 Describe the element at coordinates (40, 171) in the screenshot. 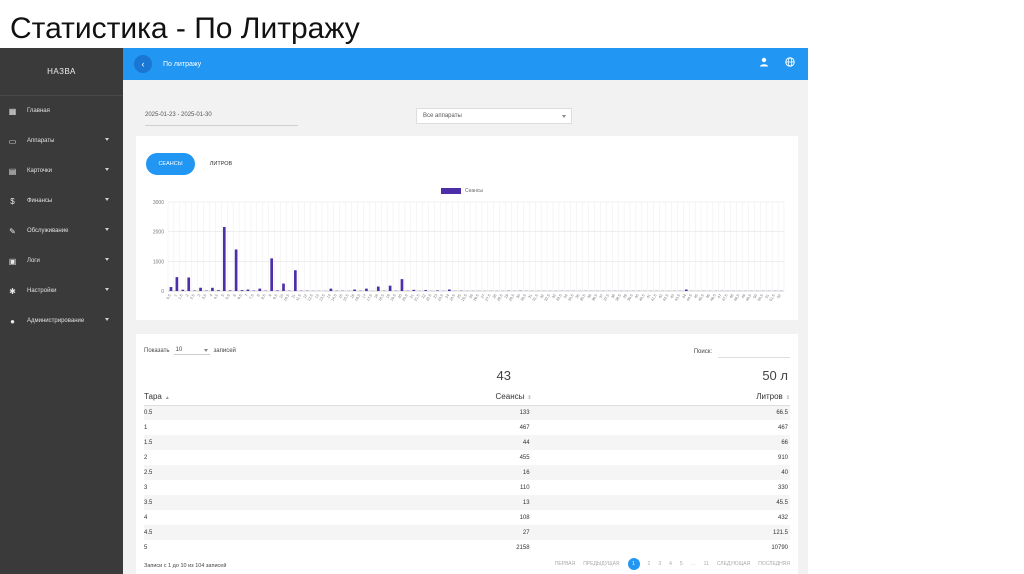

I see `sidebar-item-label: Карточки` at that location.